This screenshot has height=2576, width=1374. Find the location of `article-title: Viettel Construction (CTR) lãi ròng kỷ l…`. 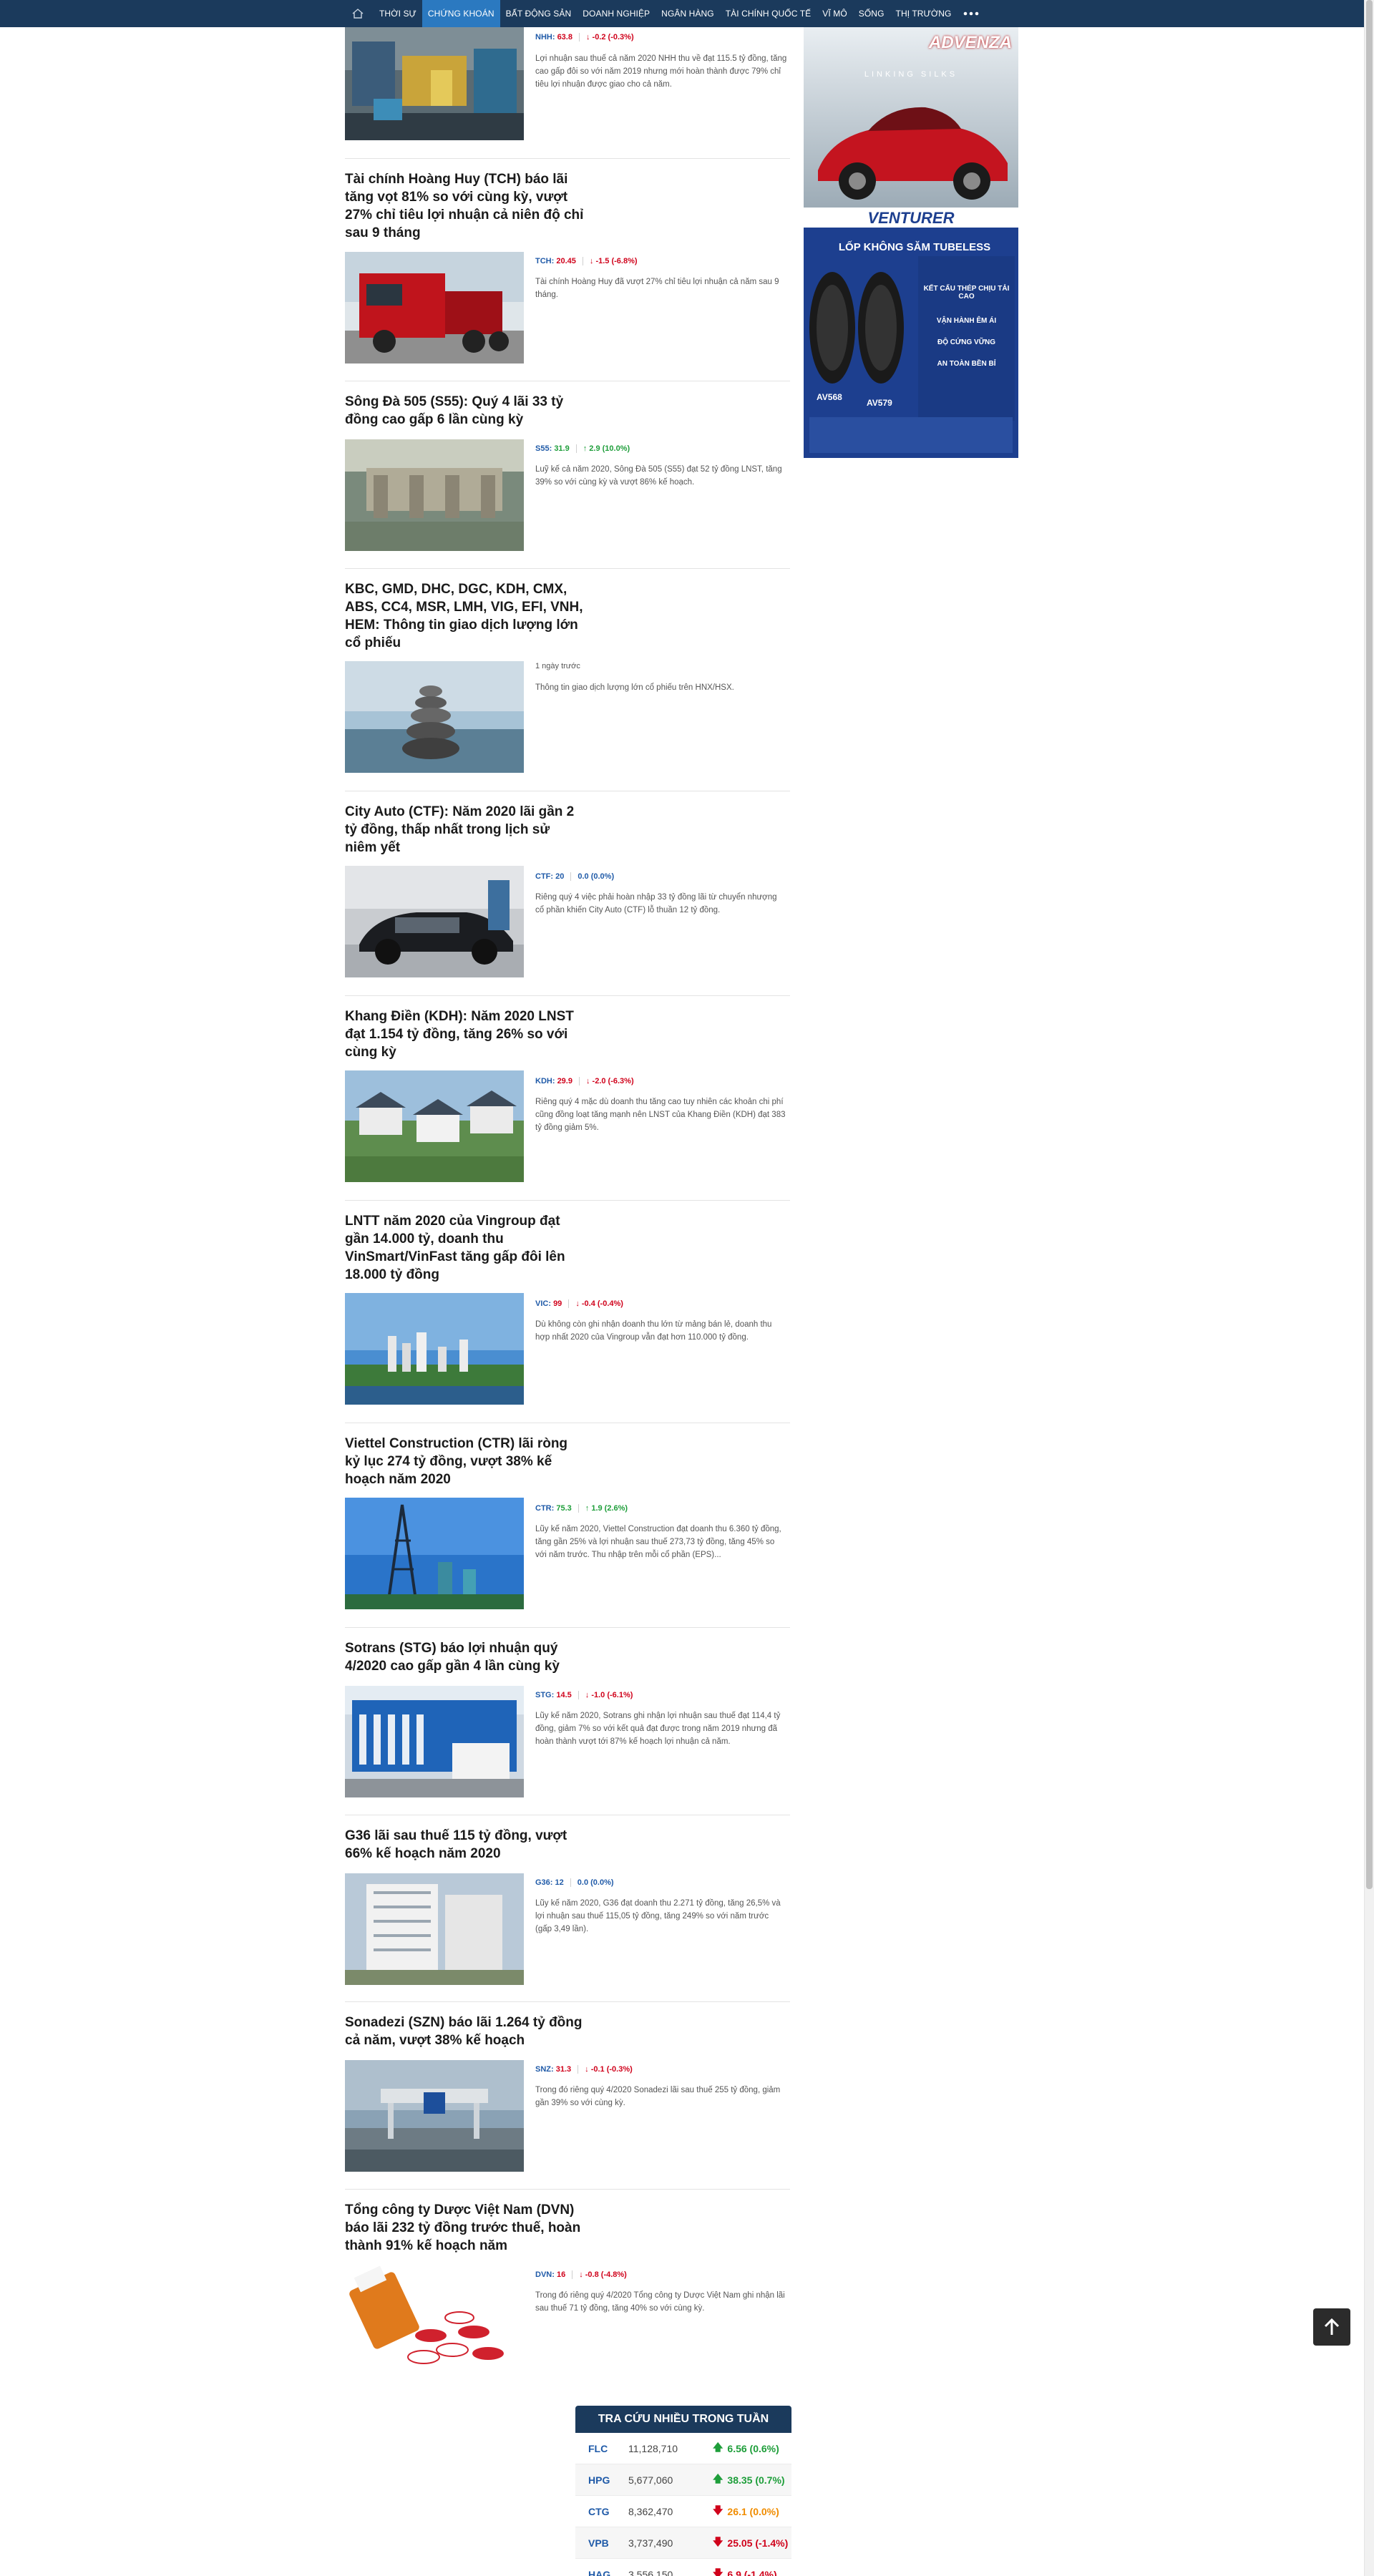

article-title: Viettel Construction (CTR) lãi ròng kỷ l… is located at coordinates (465, 1461).